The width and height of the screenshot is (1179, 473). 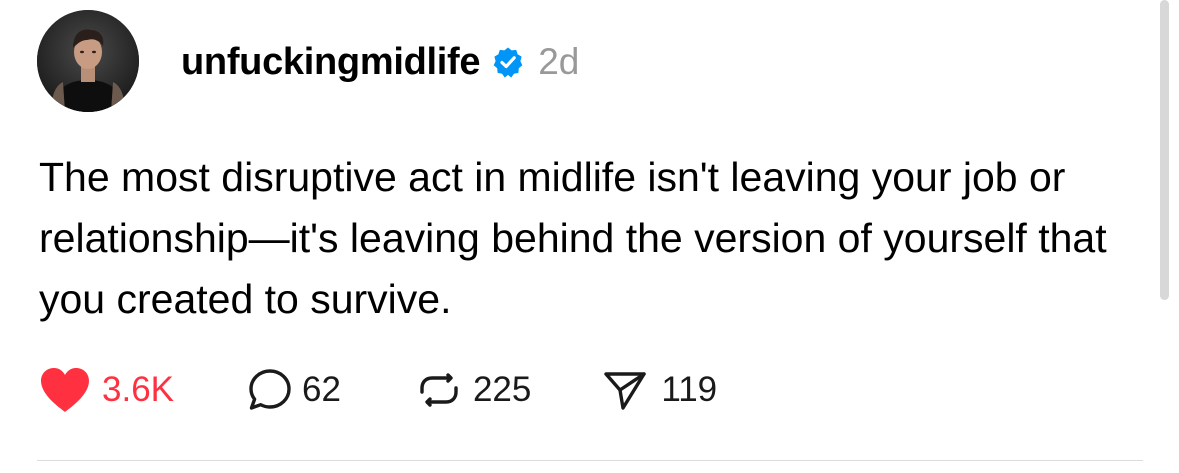 What do you see at coordinates (502, 389) in the screenshot?
I see `repost-count: 225` at bounding box center [502, 389].